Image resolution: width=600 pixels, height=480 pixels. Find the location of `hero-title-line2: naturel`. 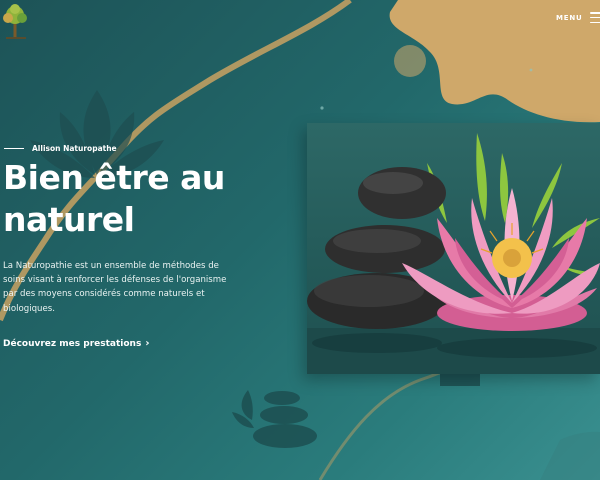

hero-title-line2: naturel is located at coordinates (69, 219).